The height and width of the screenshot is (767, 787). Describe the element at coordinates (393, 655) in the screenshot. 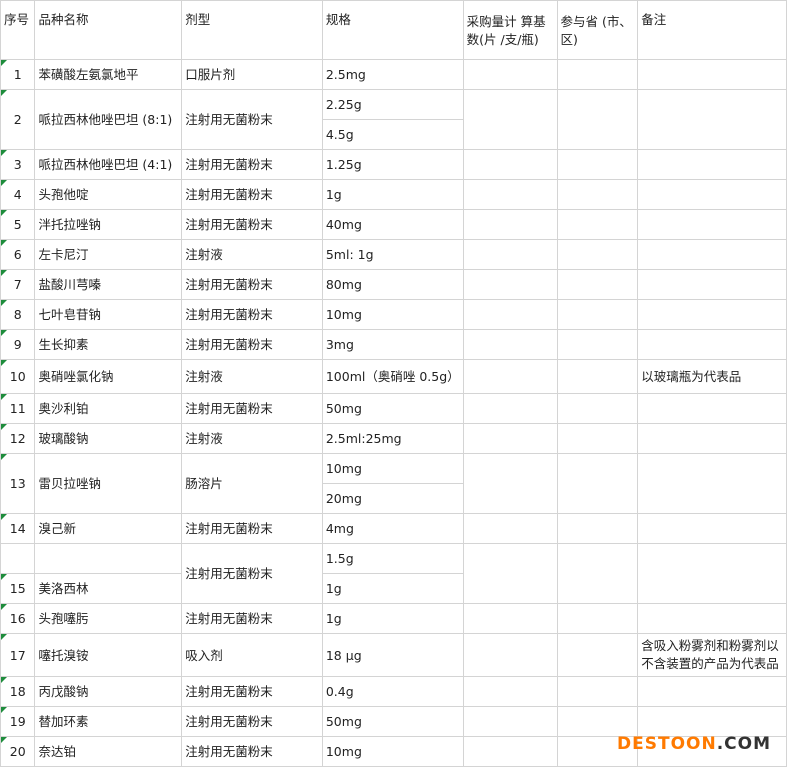

I see `table-row: 17 噻托溴铵 吸入剂 18 μg 含吸入粉雾剂和粉雾剂以不含装置的产品为代表品` at that location.